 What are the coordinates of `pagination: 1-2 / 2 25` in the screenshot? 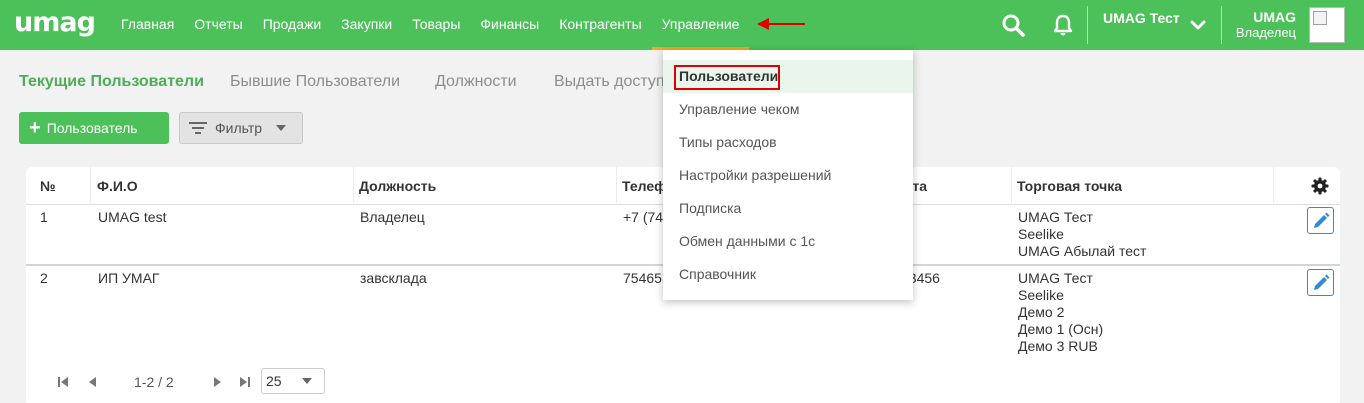 It's located at (226, 382).